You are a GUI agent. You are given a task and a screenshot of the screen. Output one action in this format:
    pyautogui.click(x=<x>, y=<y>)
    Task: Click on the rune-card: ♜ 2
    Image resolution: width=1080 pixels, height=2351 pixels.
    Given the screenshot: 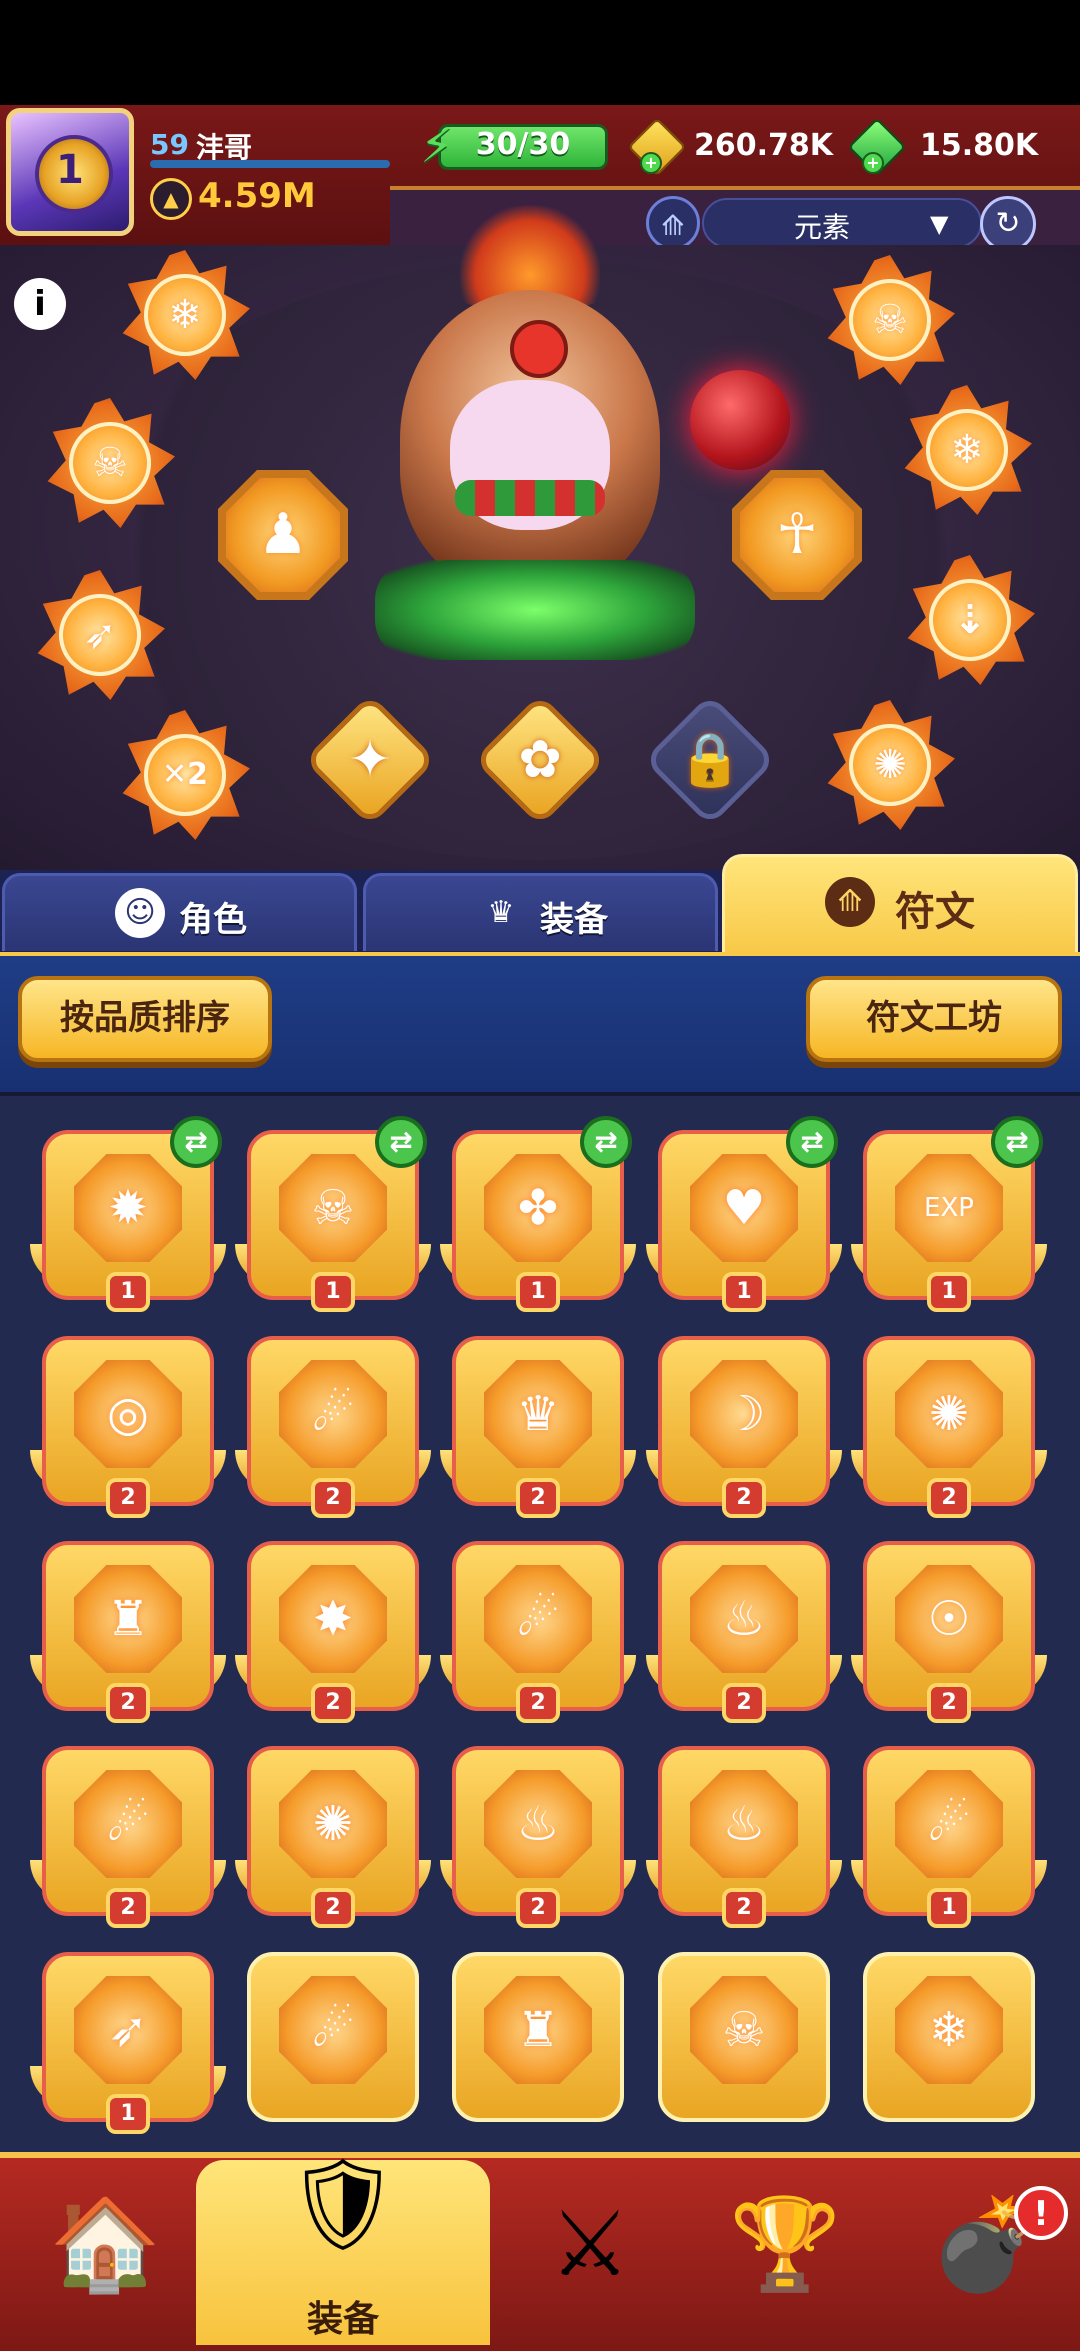 What is the action you would take?
    pyautogui.click(x=128, y=1630)
    